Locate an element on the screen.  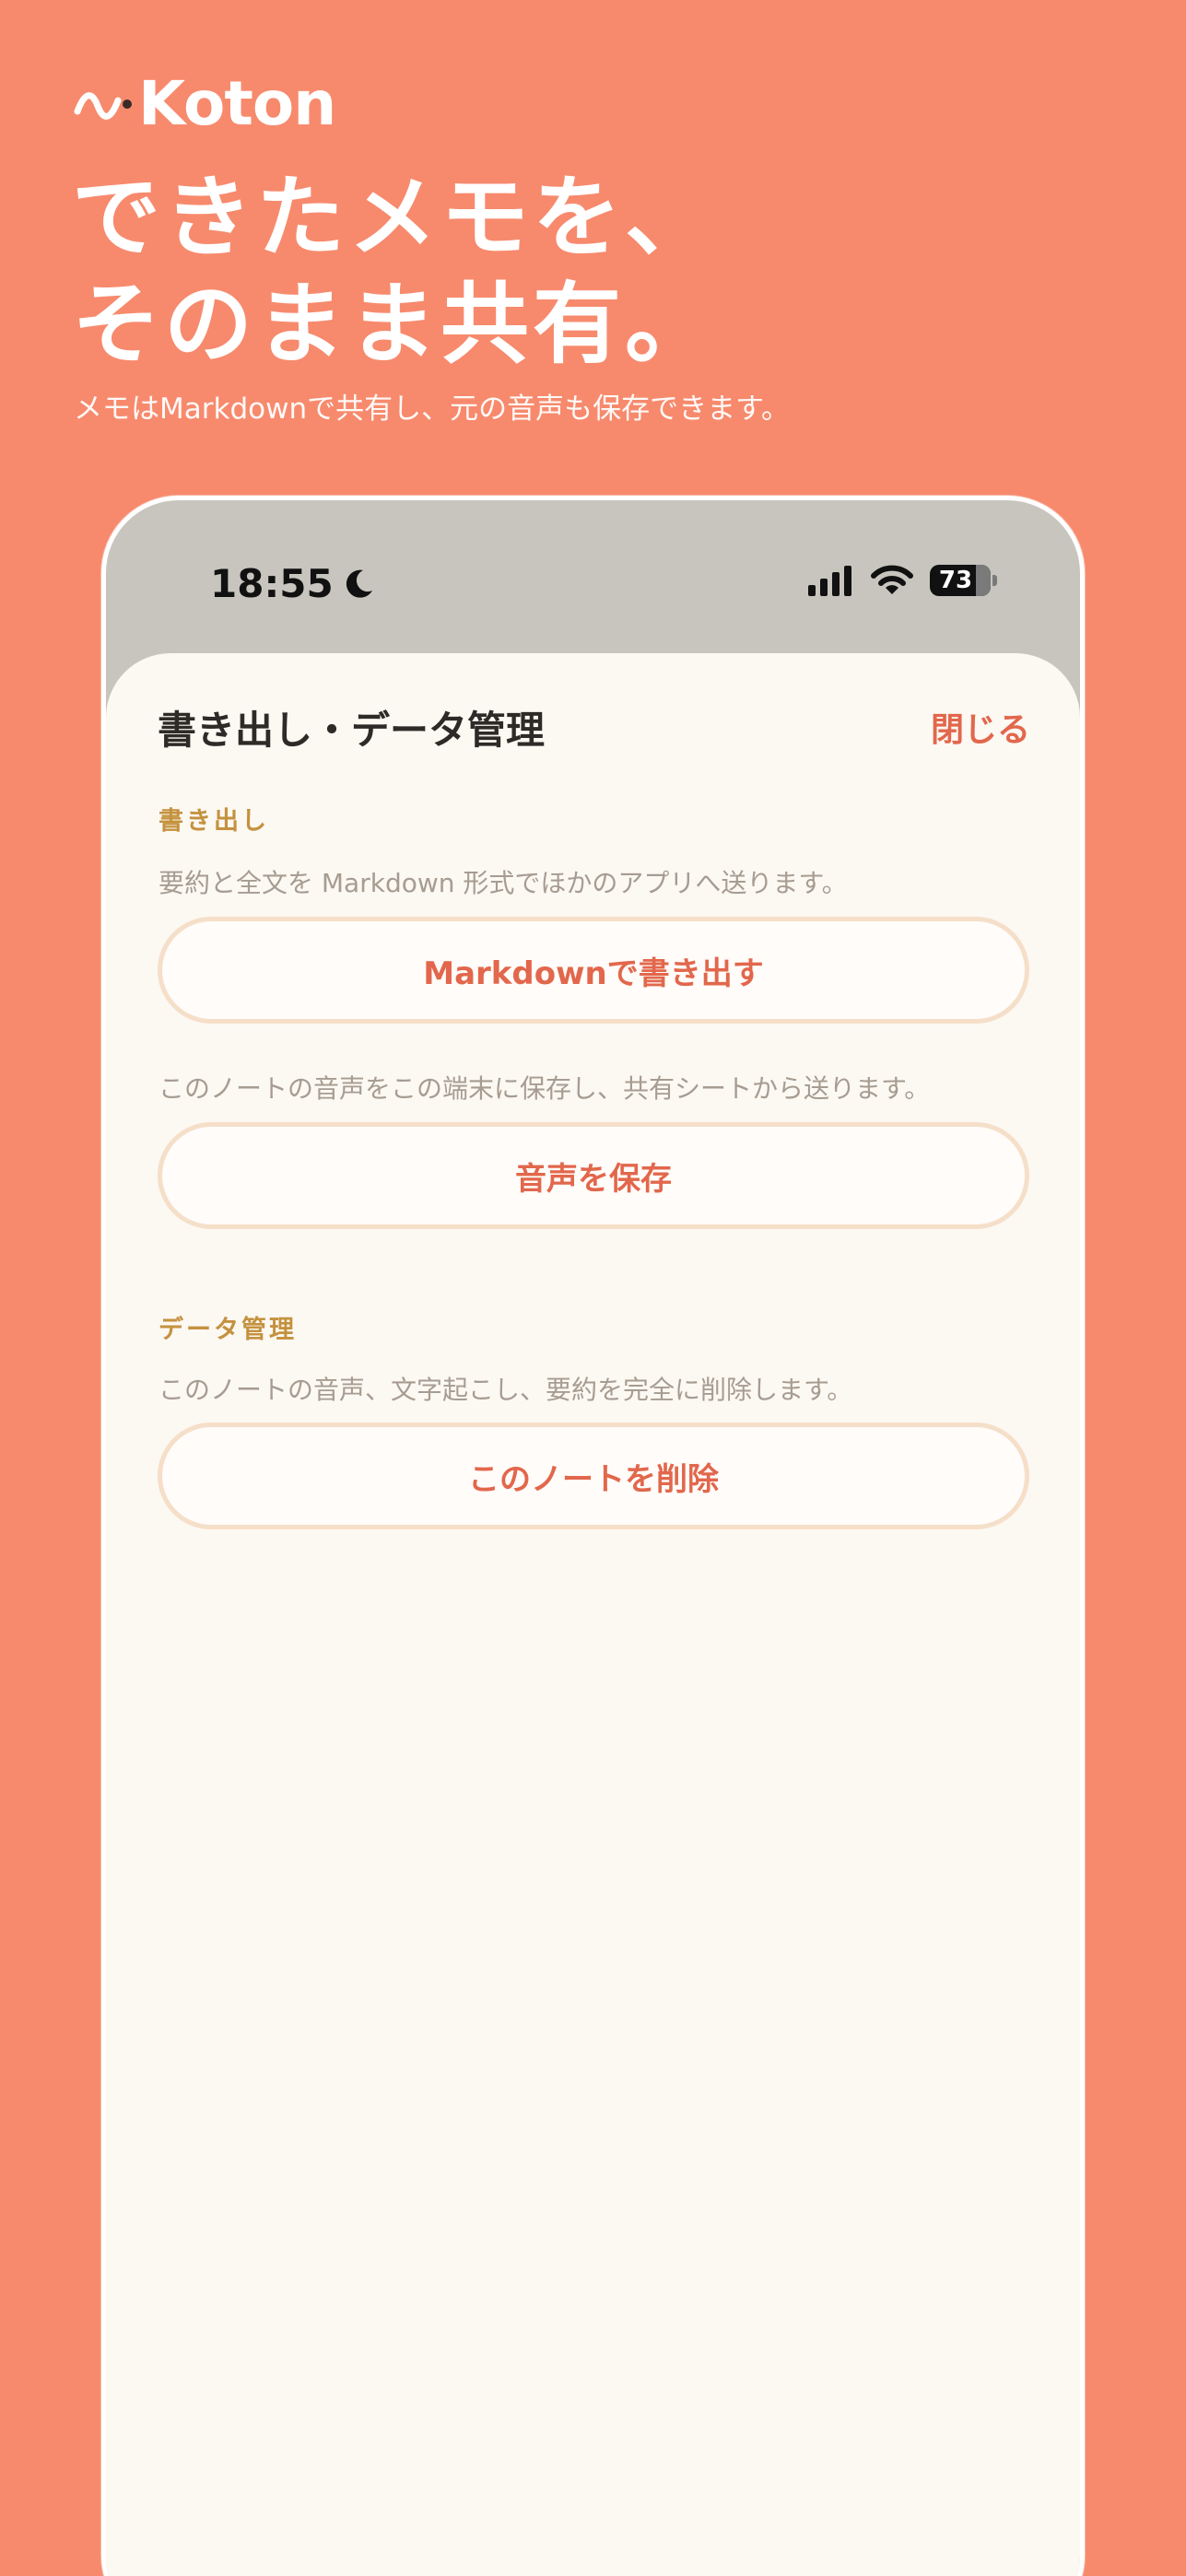
data-section-label: データ管理 is located at coordinates (228, 1330).